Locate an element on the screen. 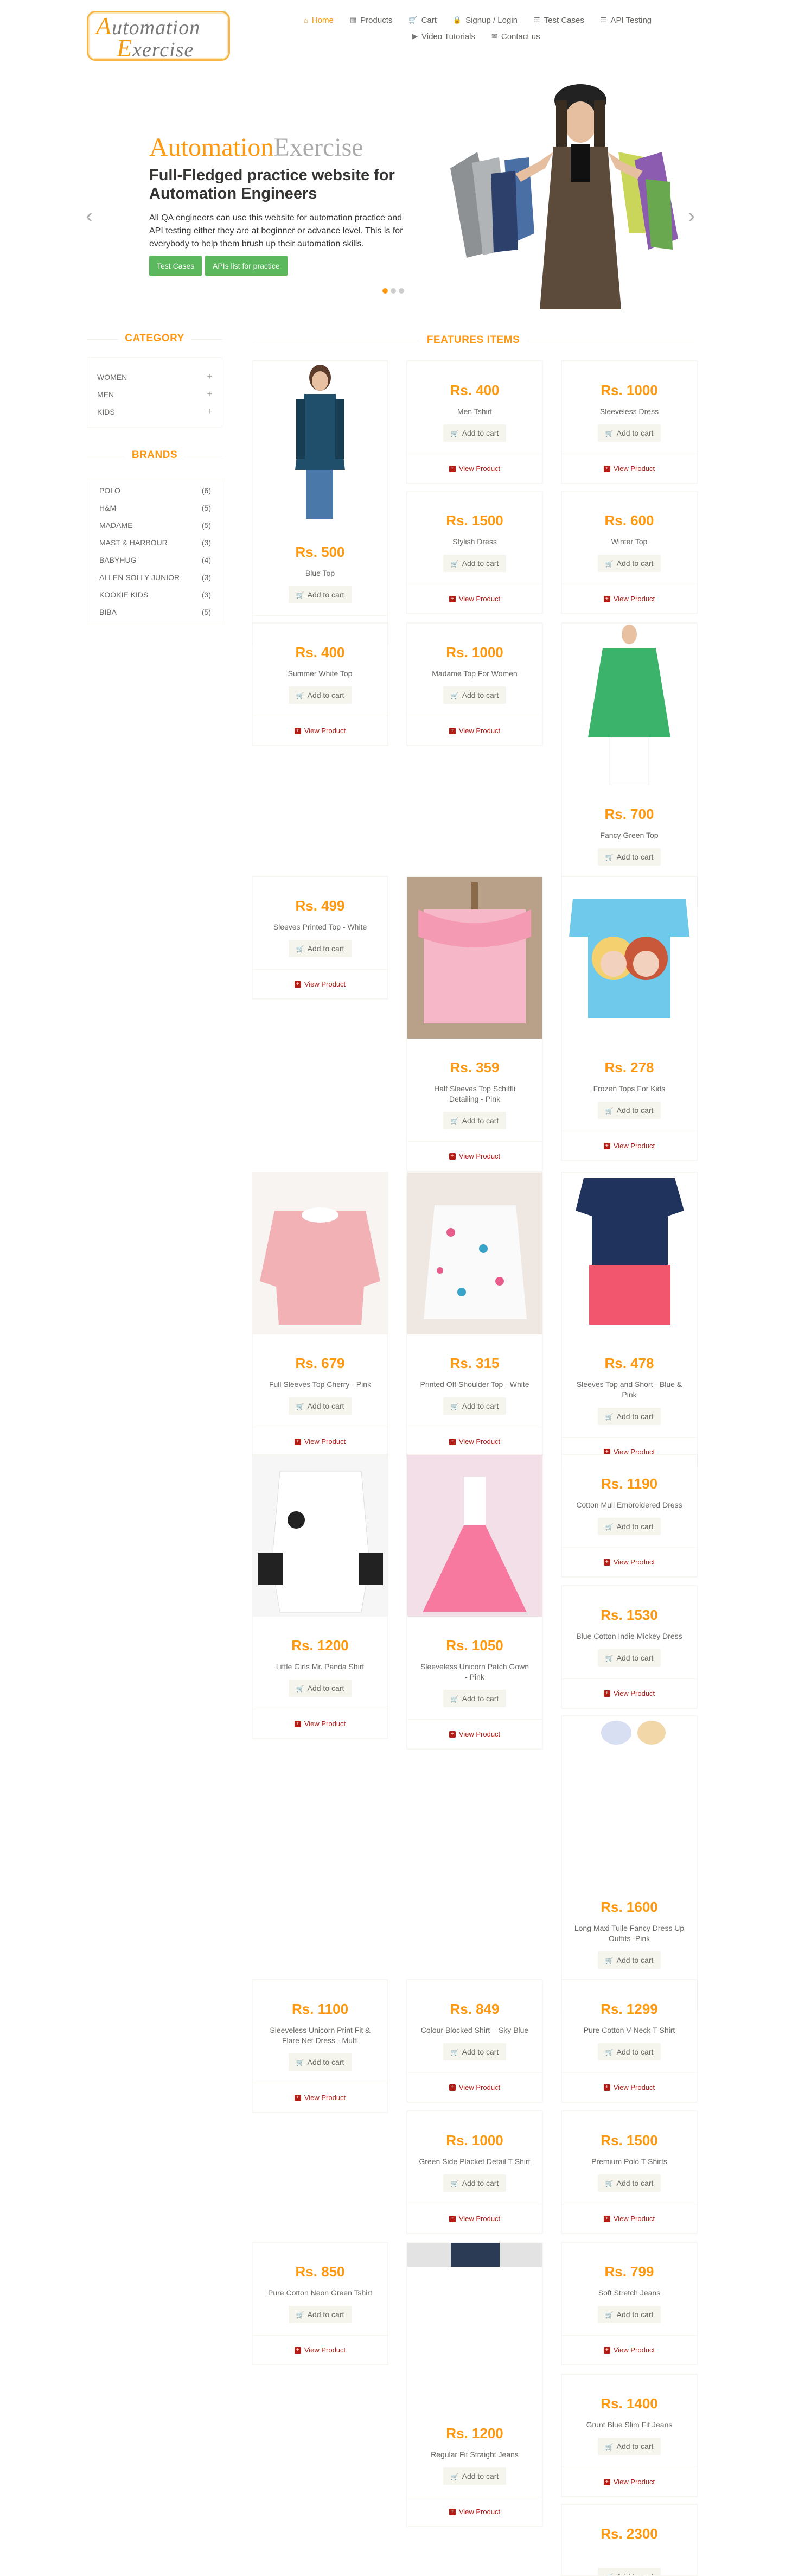 Image resolution: width=792 pixels, height=2576 pixels. brand-item: BABYHUG (4) is located at coordinates (155, 560).